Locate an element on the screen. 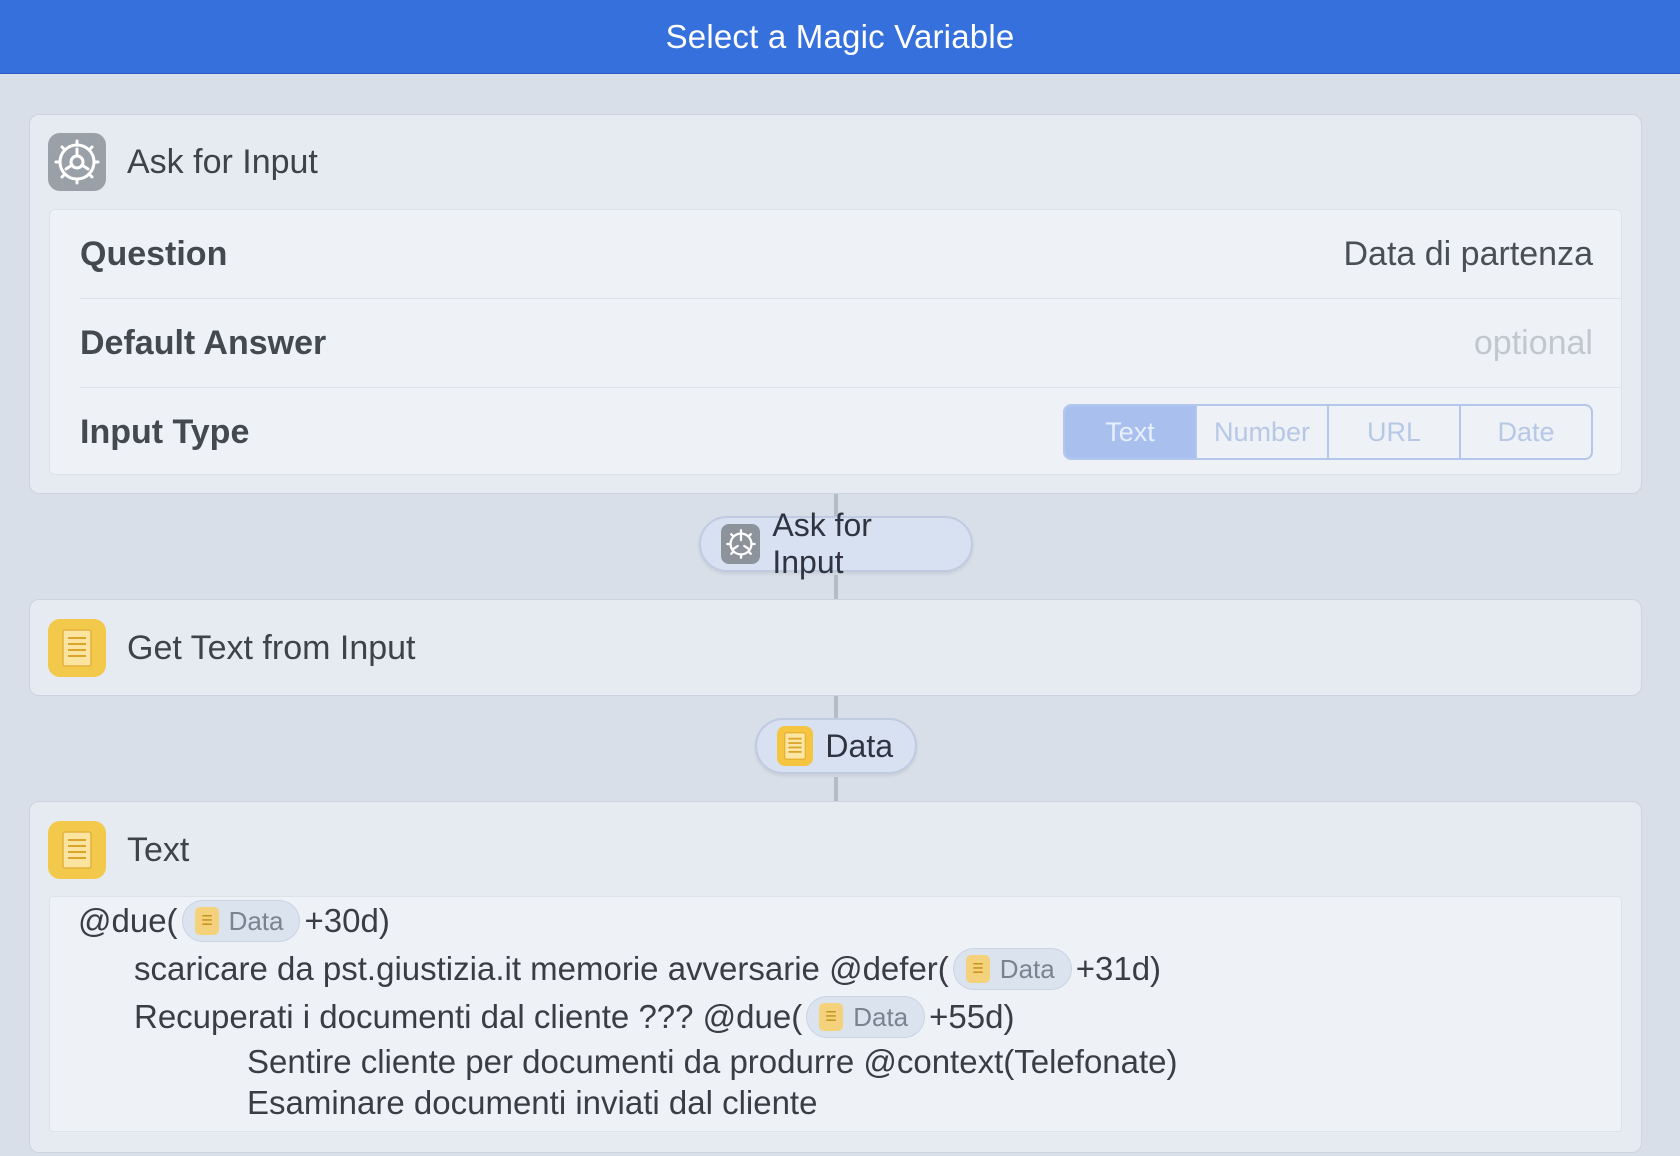 Image resolution: width=1680 pixels, height=1156 pixels. title-bar: Select a Magic Variable is located at coordinates (840, 37).